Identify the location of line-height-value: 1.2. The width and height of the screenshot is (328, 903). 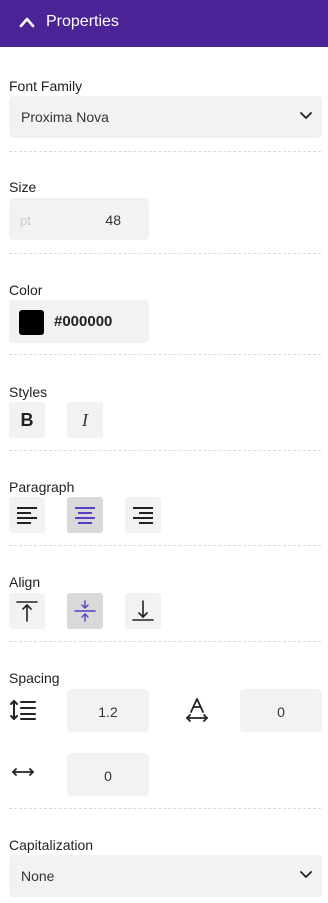
(108, 712).